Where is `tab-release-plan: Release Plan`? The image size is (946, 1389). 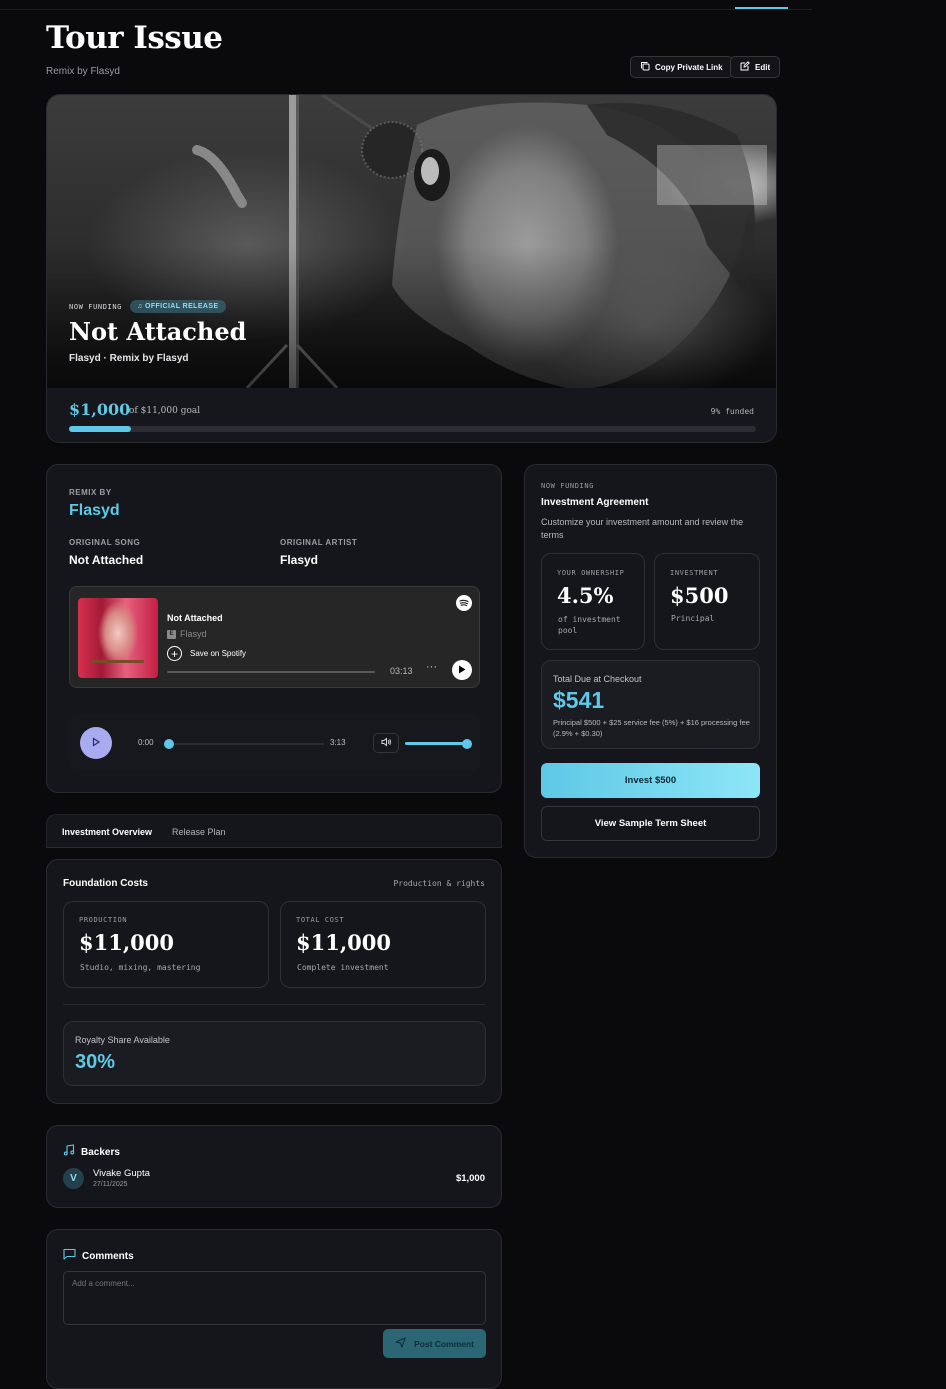 tab-release-plan: Release Plan is located at coordinates (199, 832).